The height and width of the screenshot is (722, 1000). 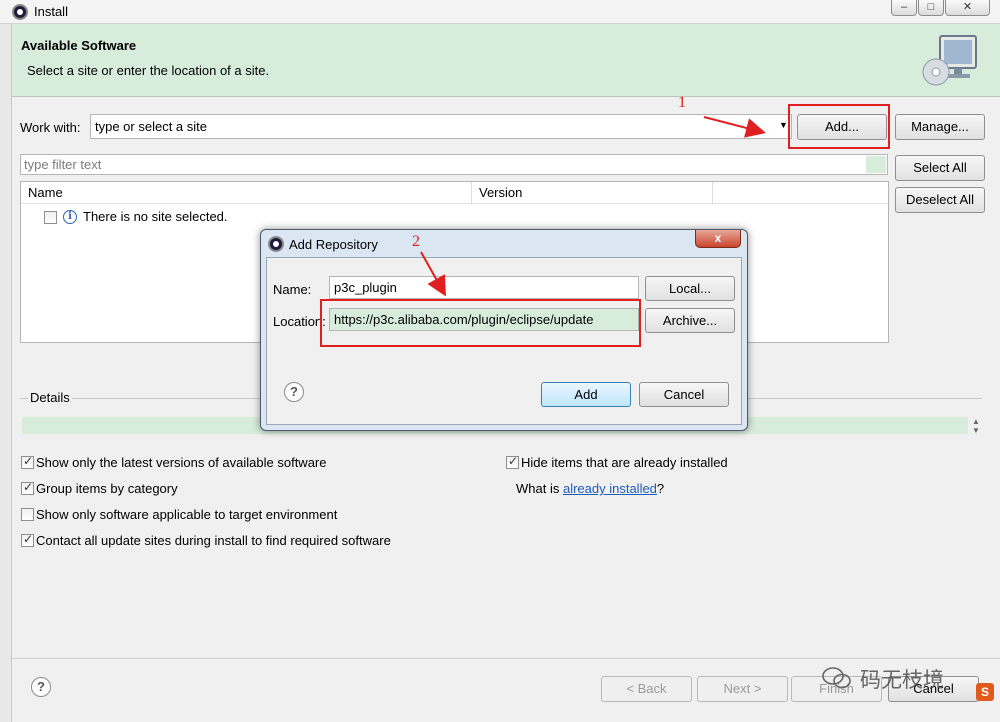 I want to click on annotation-arrows, so click(x=593, y=206).